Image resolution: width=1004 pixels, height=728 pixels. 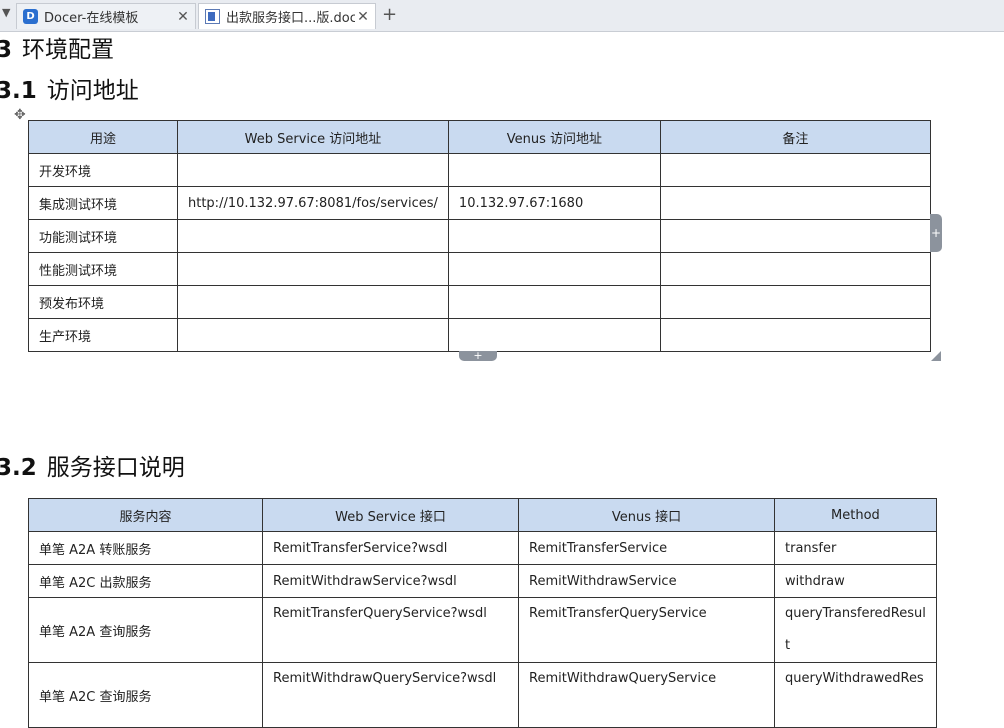 I want to click on column-header: Method, so click(x=855, y=515).